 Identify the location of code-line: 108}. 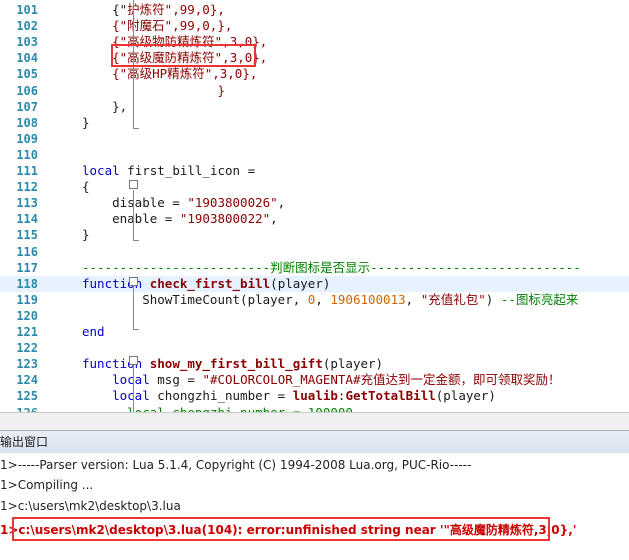
(314, 123).